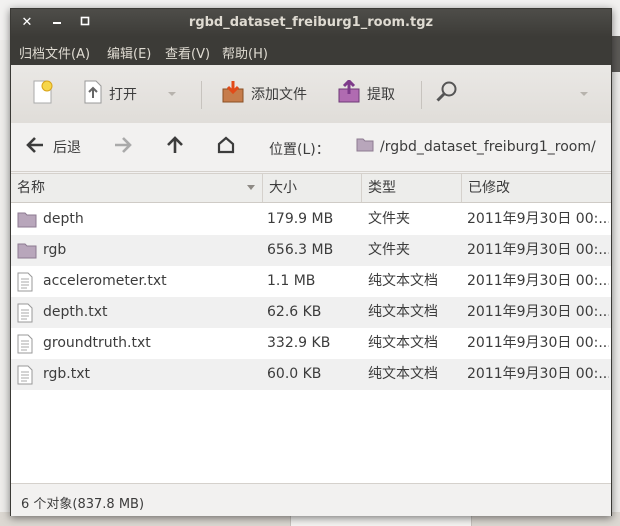 The width and height of the screenshot is (620, 526). What do you see at coordinates (129, 52) in the screenshot?
I see `menu-edit: 编辑(E)` at bounding box center [129, 52].